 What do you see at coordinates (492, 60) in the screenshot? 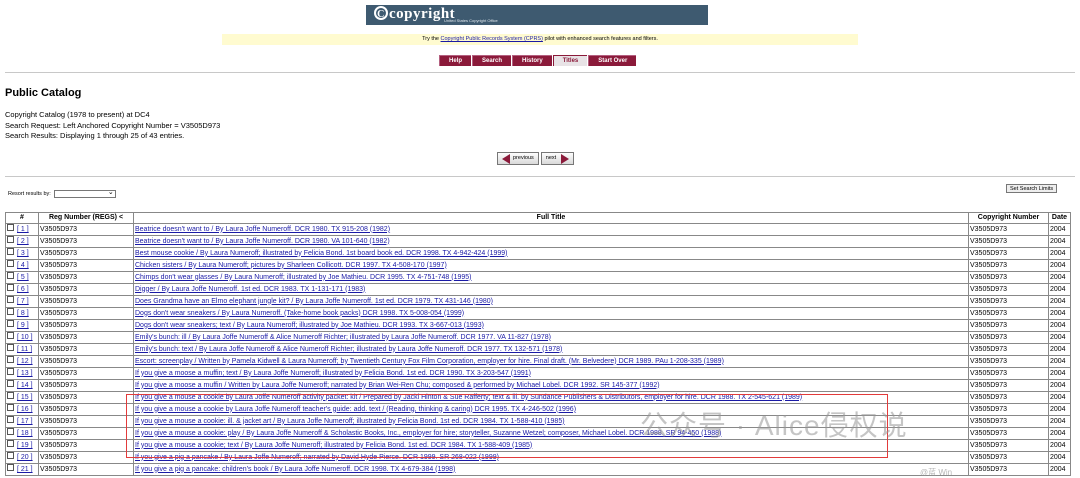
I see `menu-search: Search` at bounding box center [492, 60].